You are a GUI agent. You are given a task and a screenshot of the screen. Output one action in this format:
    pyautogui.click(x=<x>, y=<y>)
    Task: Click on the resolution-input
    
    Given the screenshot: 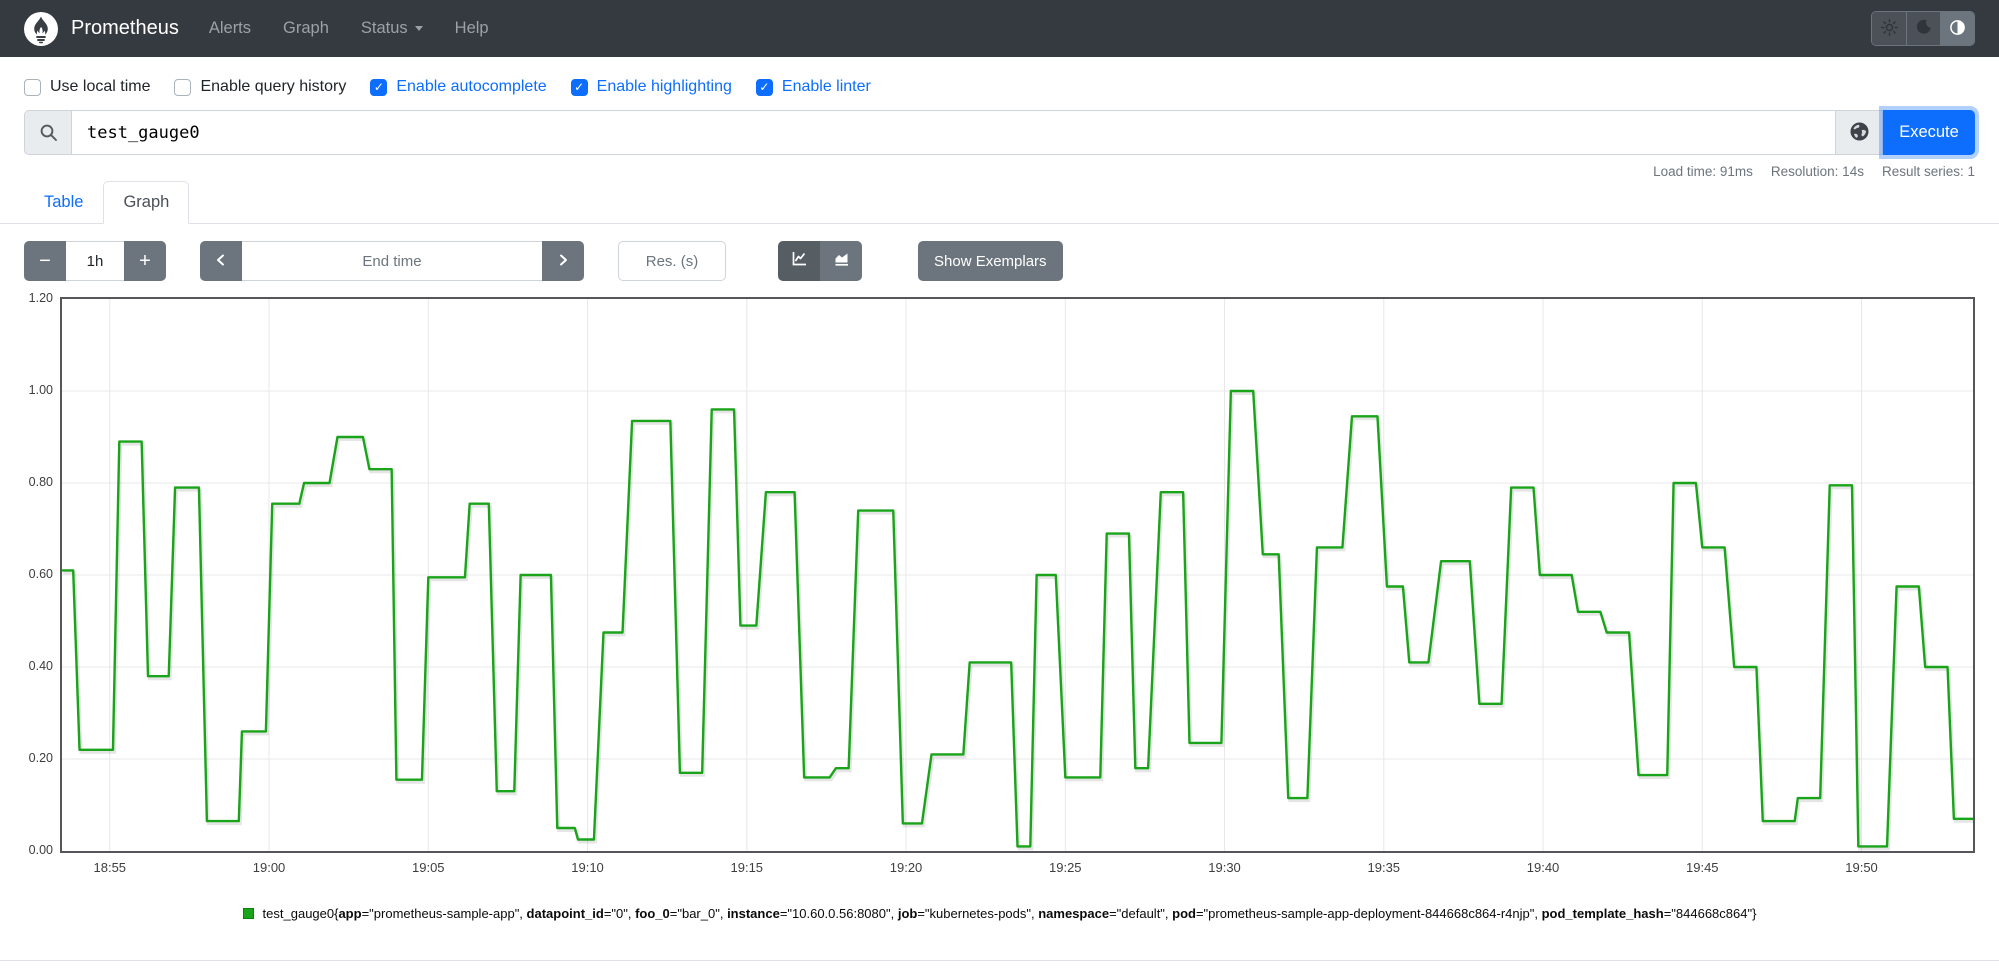 What is the action you would take?
    pyautogui.click(x=672, y=261)
    